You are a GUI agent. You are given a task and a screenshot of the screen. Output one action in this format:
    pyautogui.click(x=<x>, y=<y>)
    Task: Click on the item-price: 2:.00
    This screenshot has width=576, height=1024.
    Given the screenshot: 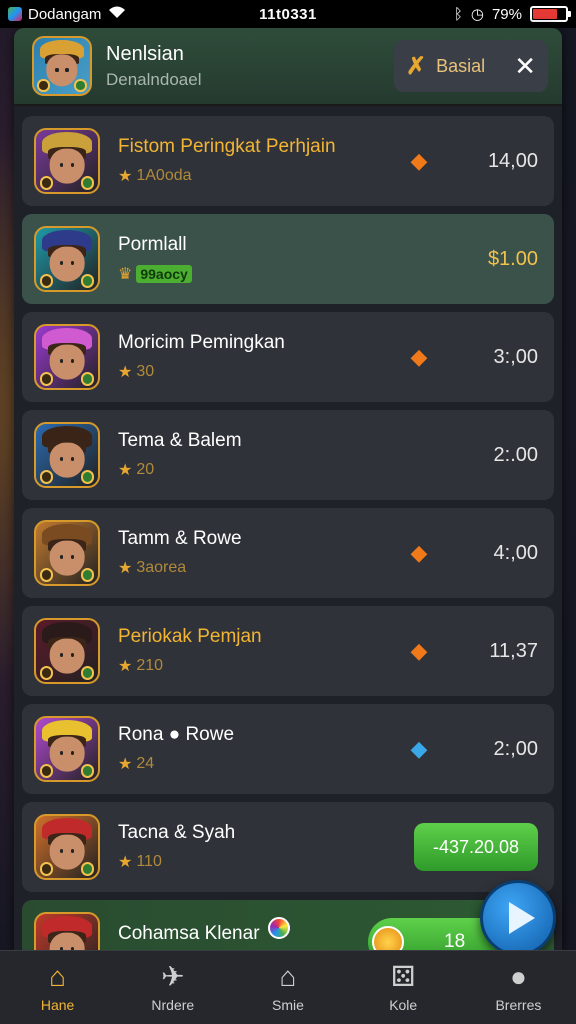 What is the action you would take?
    pyautogui.click(x=515, y=454)
    